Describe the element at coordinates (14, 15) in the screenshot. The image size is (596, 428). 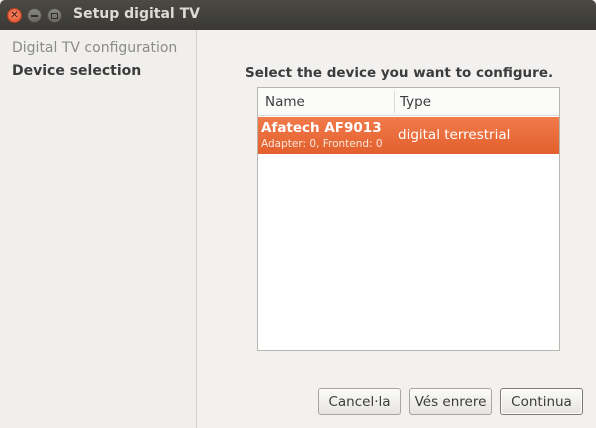
I see `close-icon: ✕` at that location.